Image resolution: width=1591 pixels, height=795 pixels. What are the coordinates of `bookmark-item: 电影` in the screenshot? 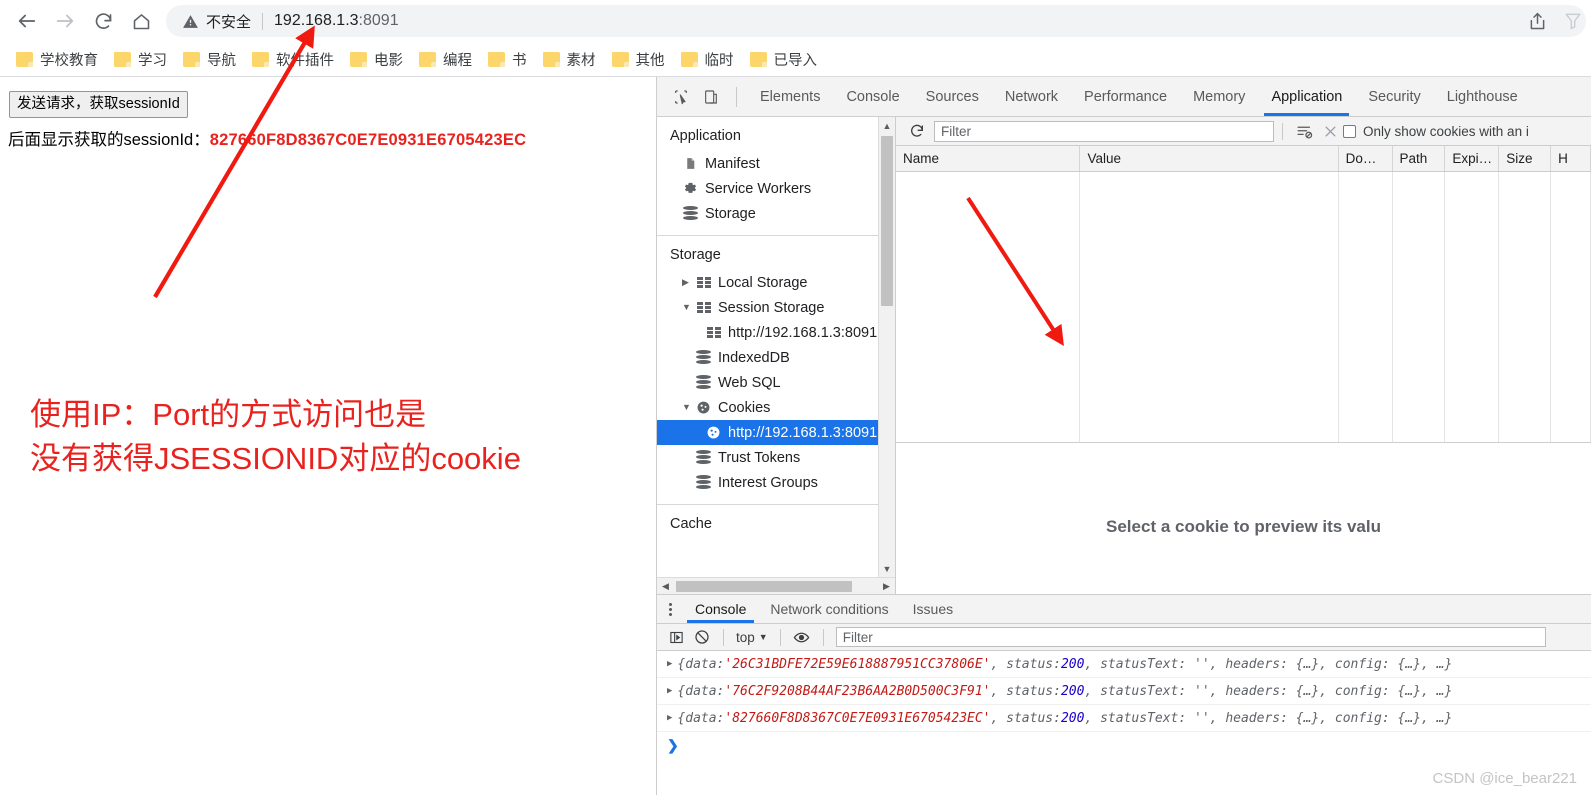 It's located at (378, 59).